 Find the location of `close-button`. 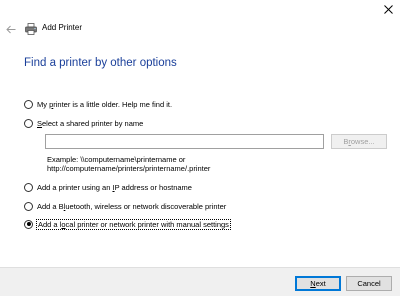

close-button is located at coordinates (388, 9).